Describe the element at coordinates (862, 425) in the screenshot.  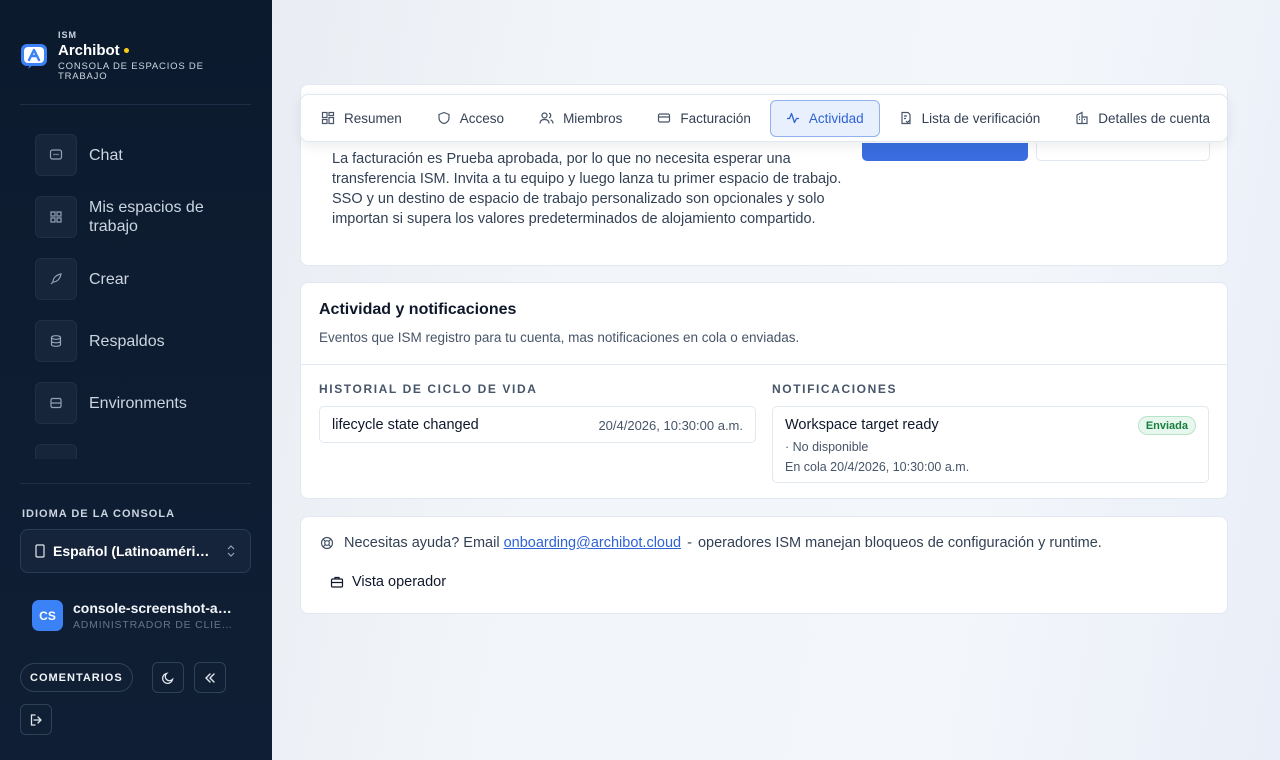
I see `notification-title: Workspace target ready` at that location.